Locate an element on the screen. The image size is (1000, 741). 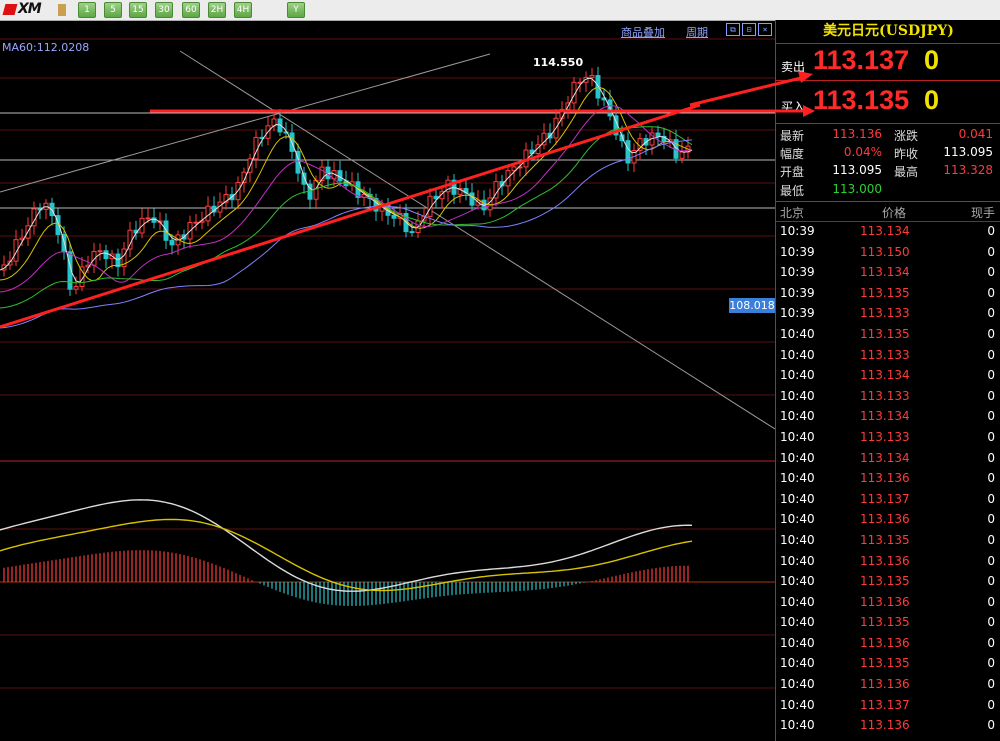
period-button-60: 60 is located at coordinates (191, 10).